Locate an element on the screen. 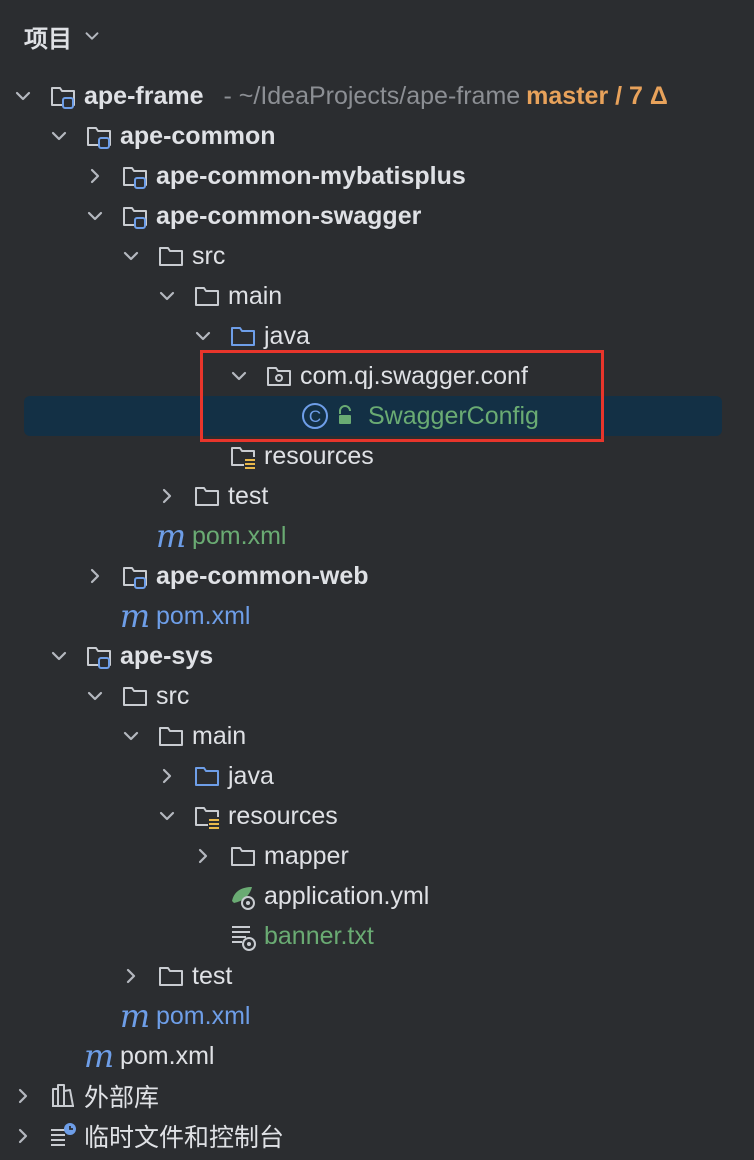  tree-item-label: test is located at coordinates (212, 975).